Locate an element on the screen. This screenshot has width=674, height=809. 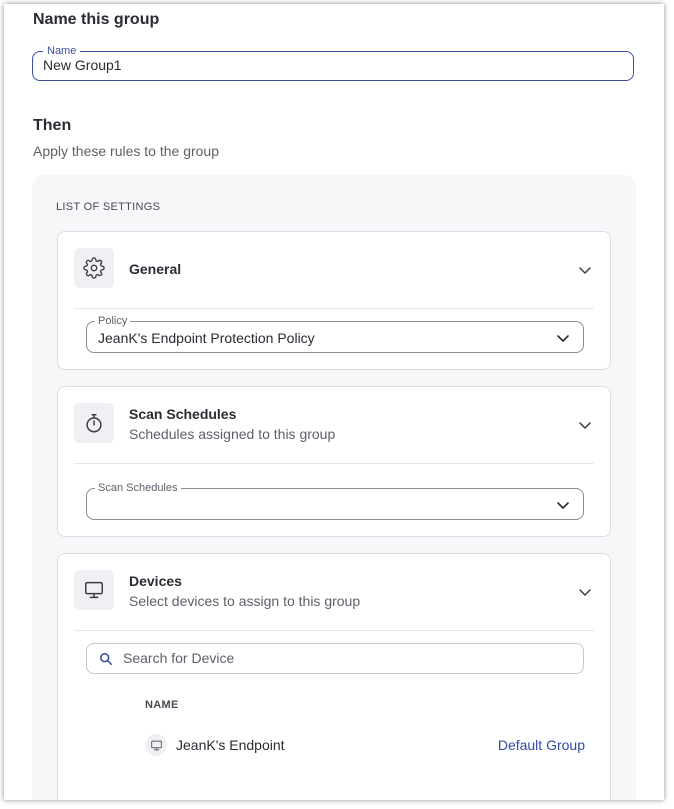
device-search-input is located at coordinates (343, 658).